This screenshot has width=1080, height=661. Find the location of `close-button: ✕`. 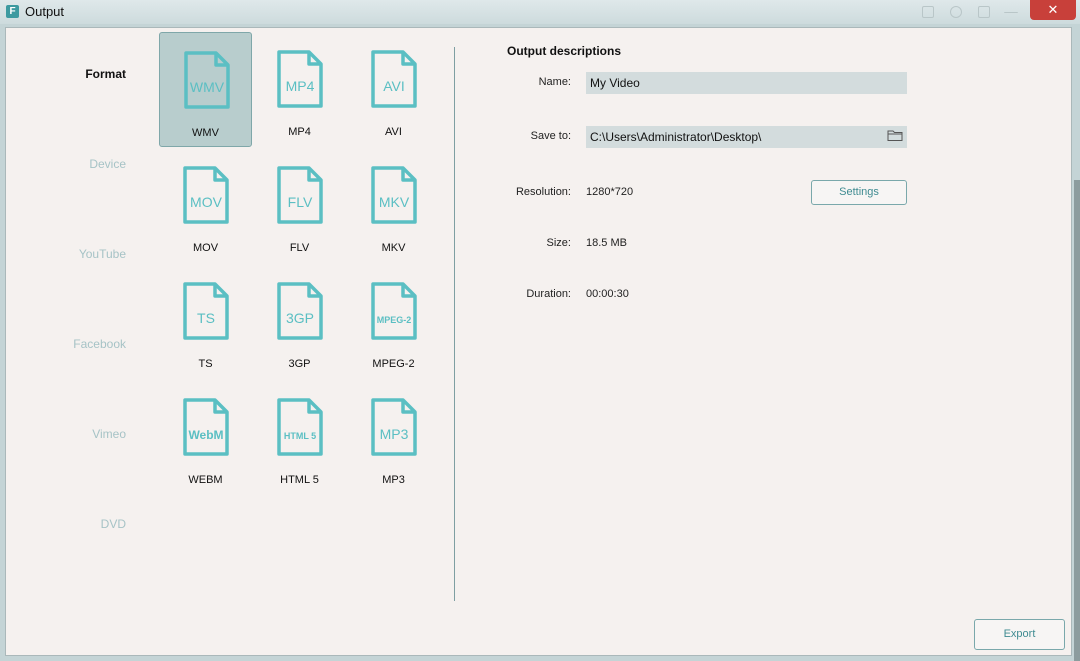

close-button: ✕ is located at coordinates (1053, 10).